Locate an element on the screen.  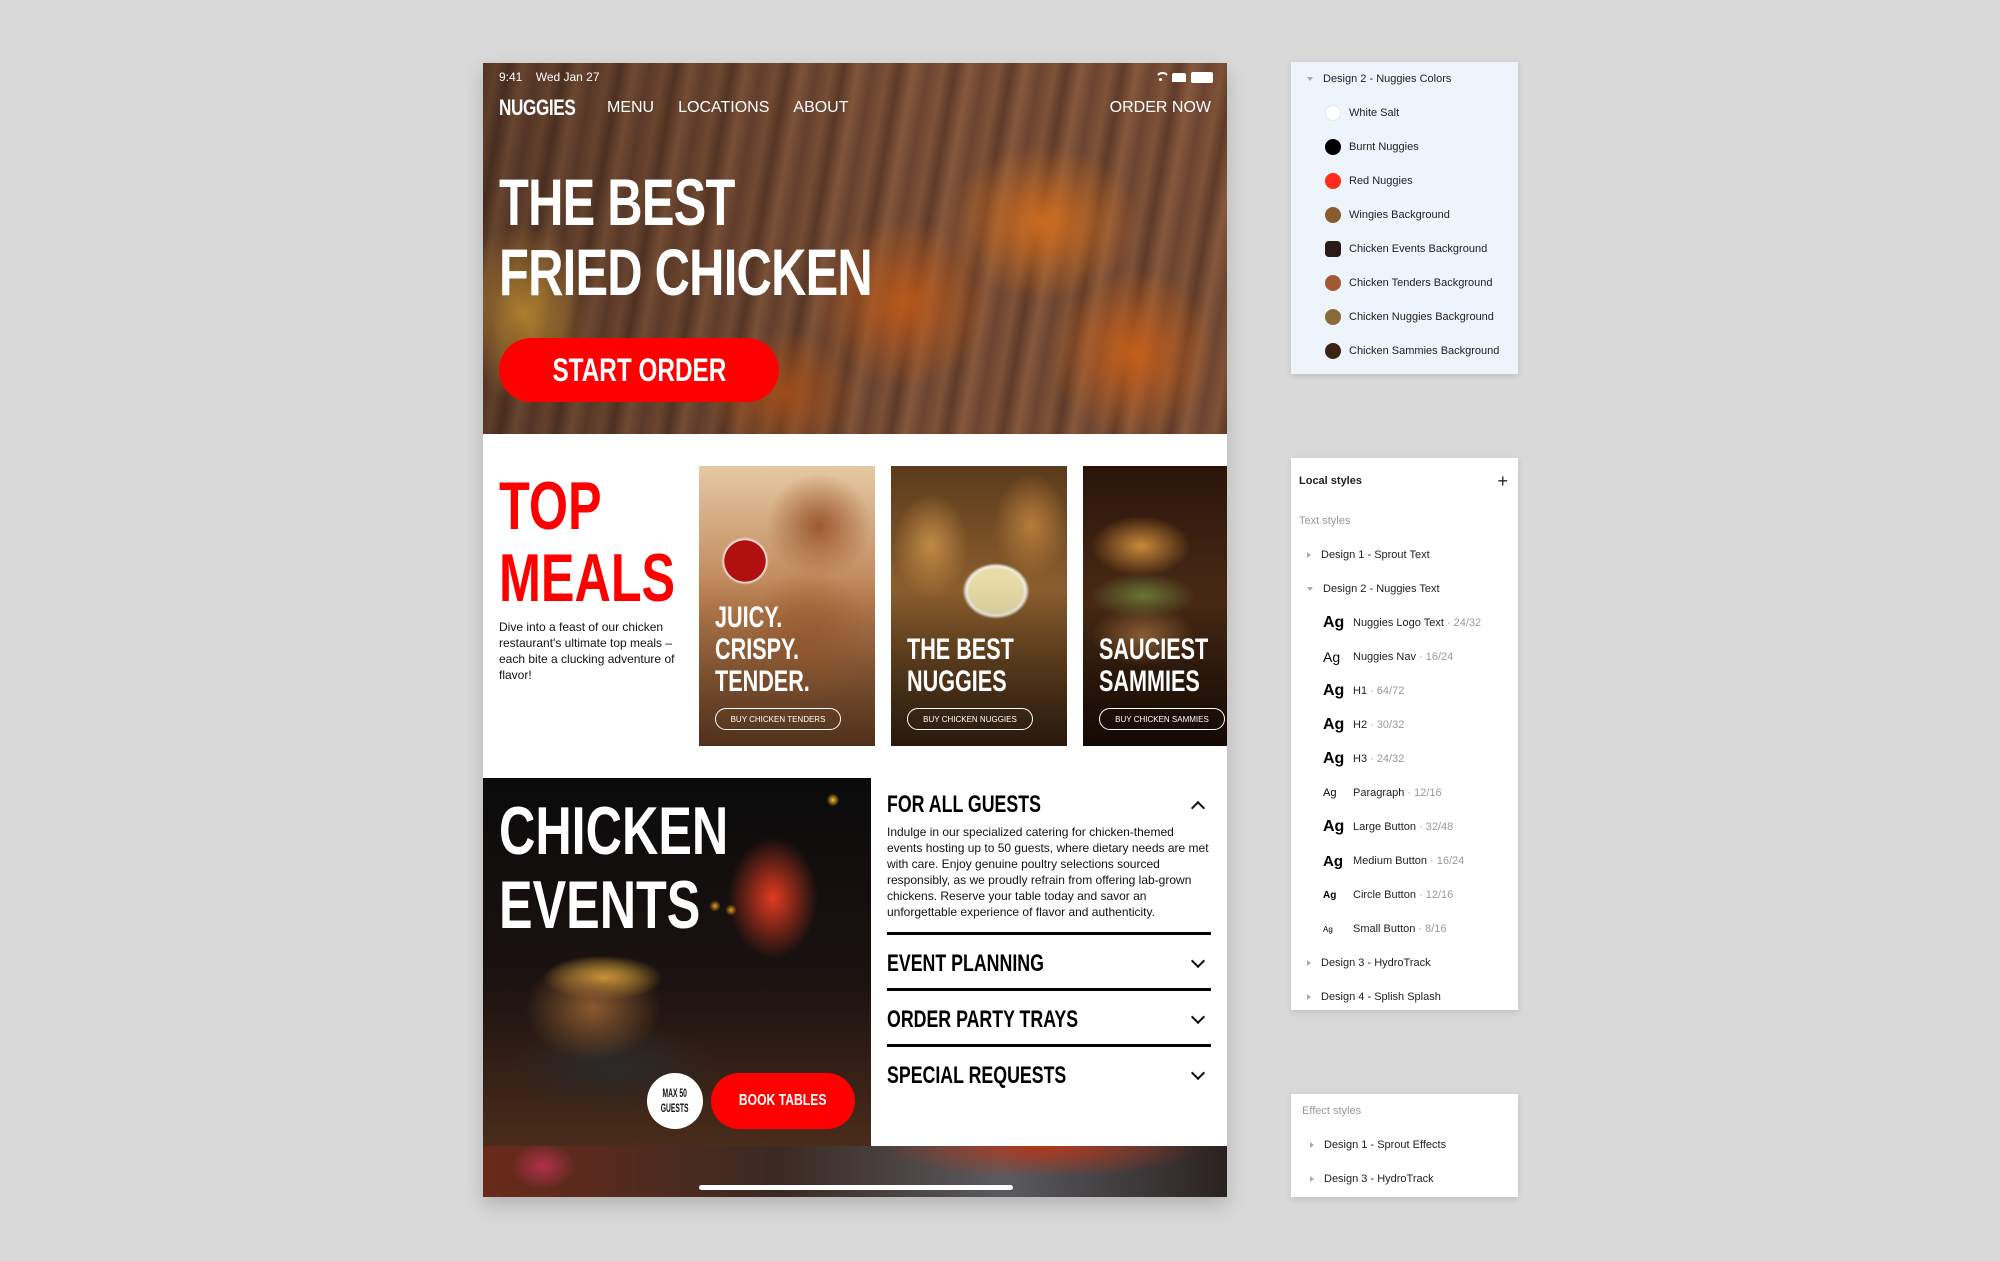
color-style-item: White Salt is located at coordinates (1404, 113).